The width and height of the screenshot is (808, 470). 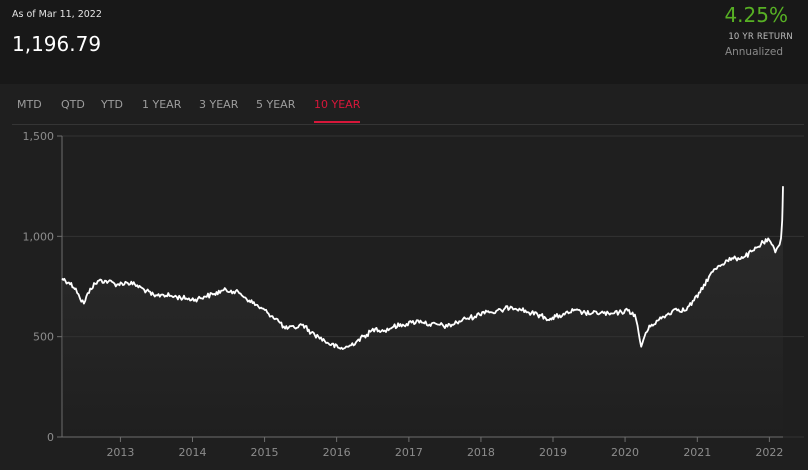 I want to click on x-tick-label: 2019, so click(x=553, y=452).